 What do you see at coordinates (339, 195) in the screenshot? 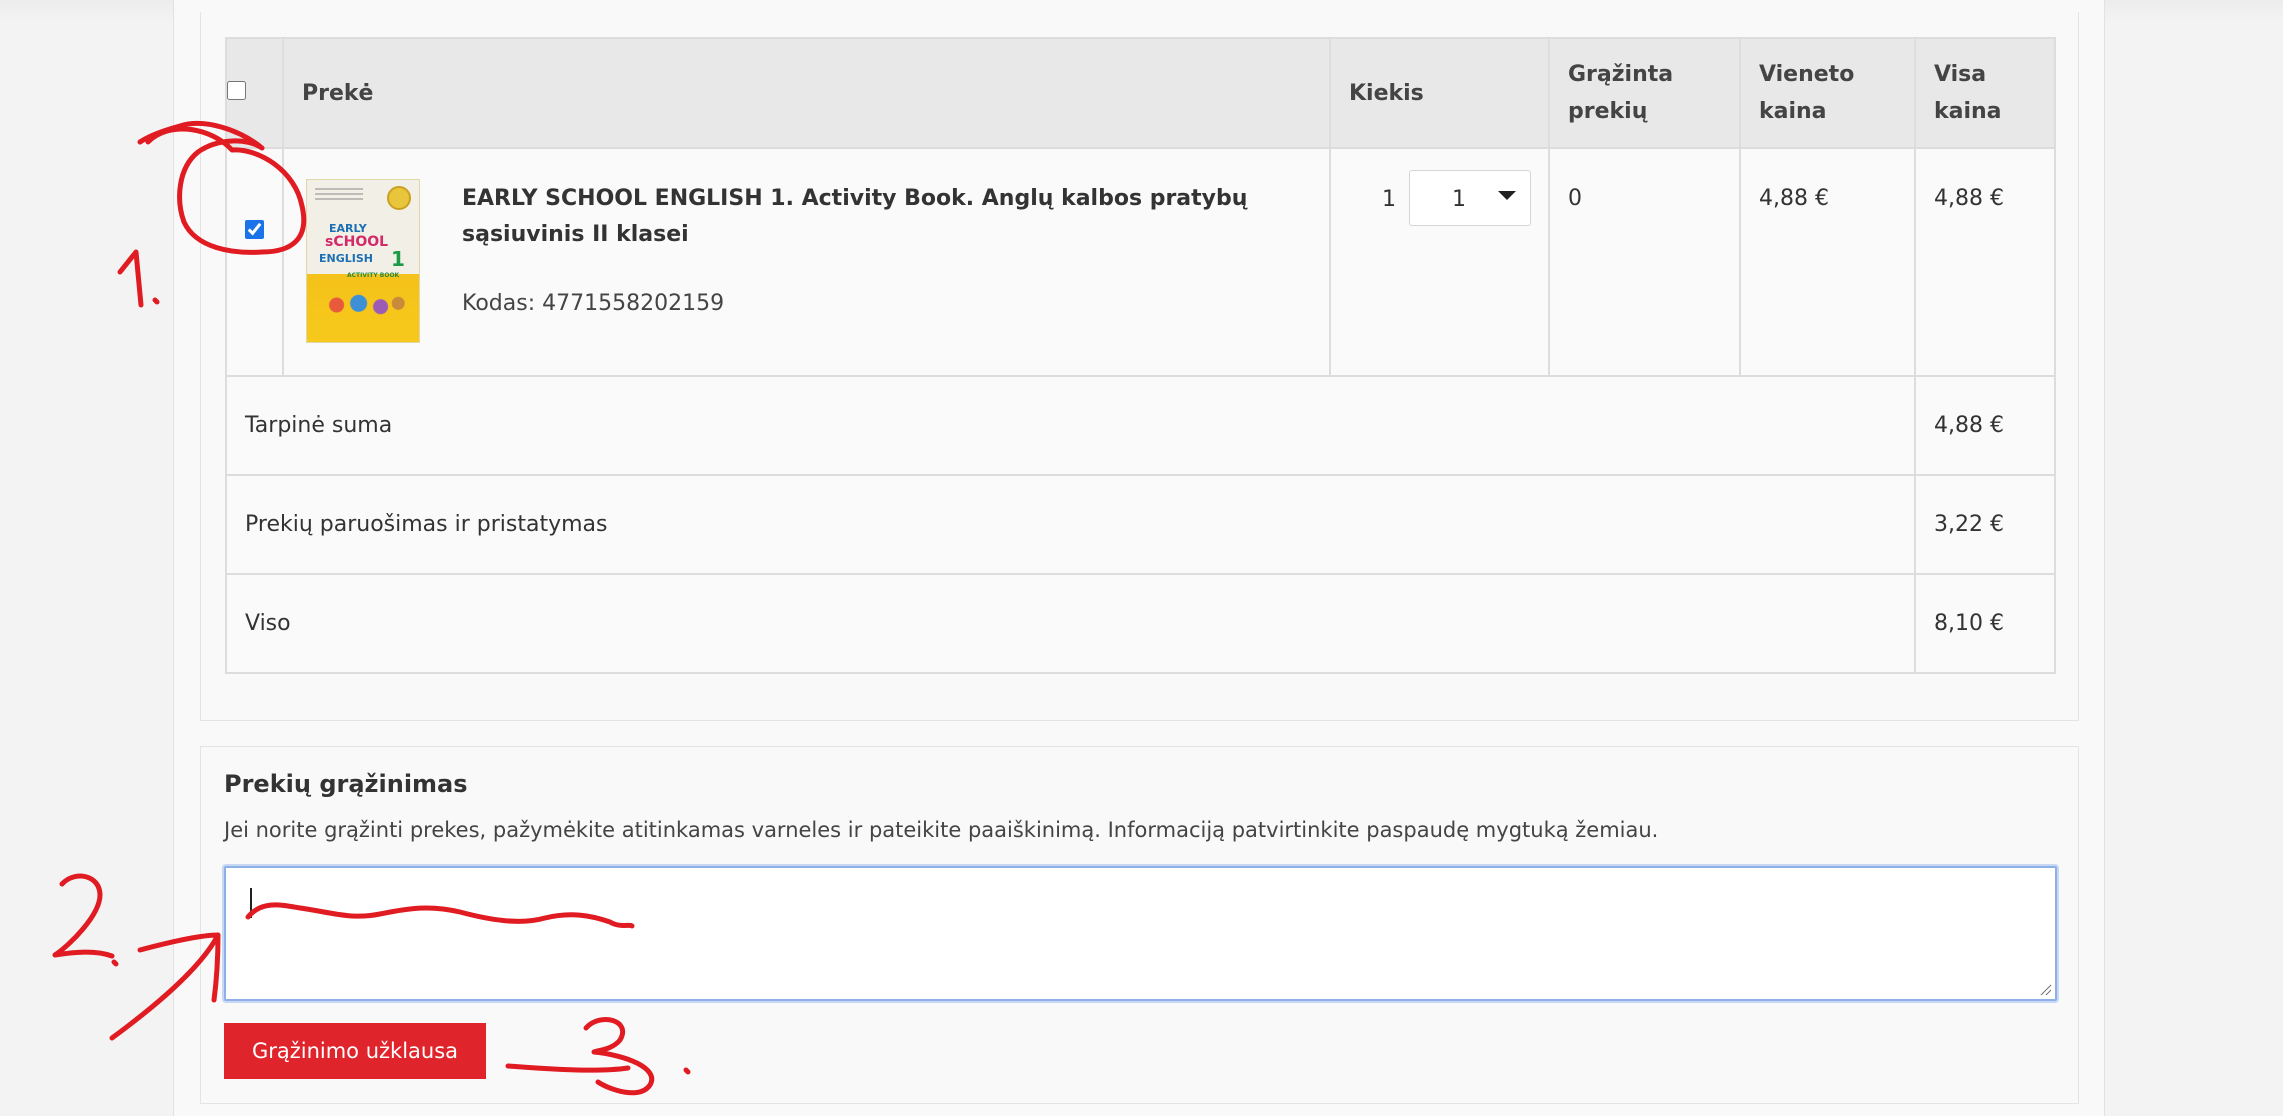
I see `cover-text-lines` at bounding box center [339, 195].